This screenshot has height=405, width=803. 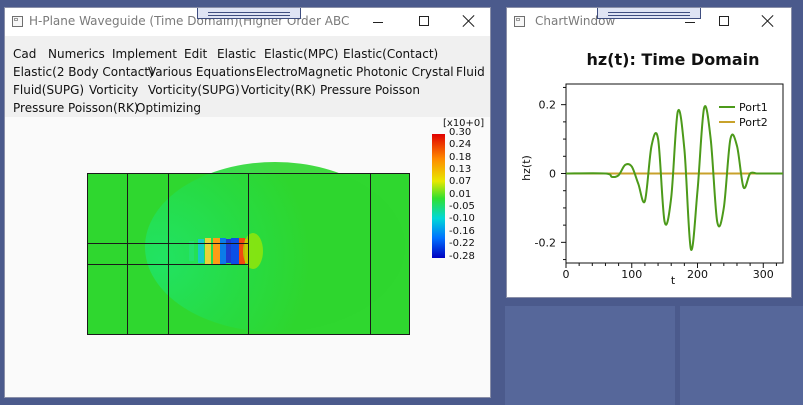 I want to click on colorbar-label: 0.01, so click(x=460, y=194).